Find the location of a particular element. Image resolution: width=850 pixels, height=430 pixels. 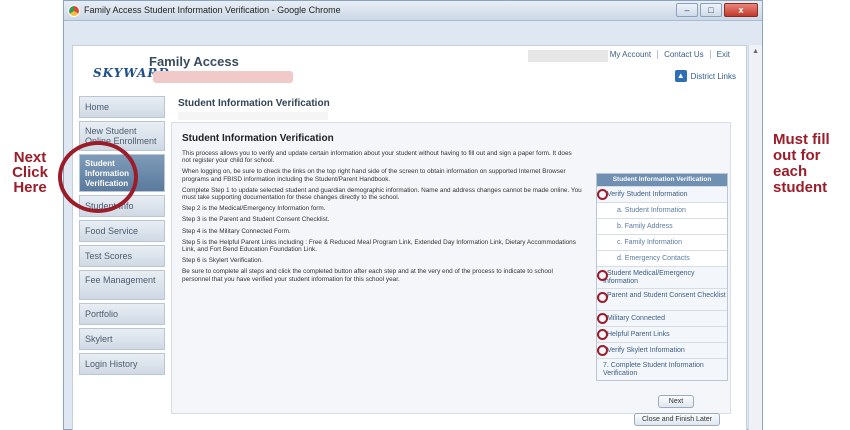

sidebar-item-food-service: Food Service is located at coordinates (122, 231).